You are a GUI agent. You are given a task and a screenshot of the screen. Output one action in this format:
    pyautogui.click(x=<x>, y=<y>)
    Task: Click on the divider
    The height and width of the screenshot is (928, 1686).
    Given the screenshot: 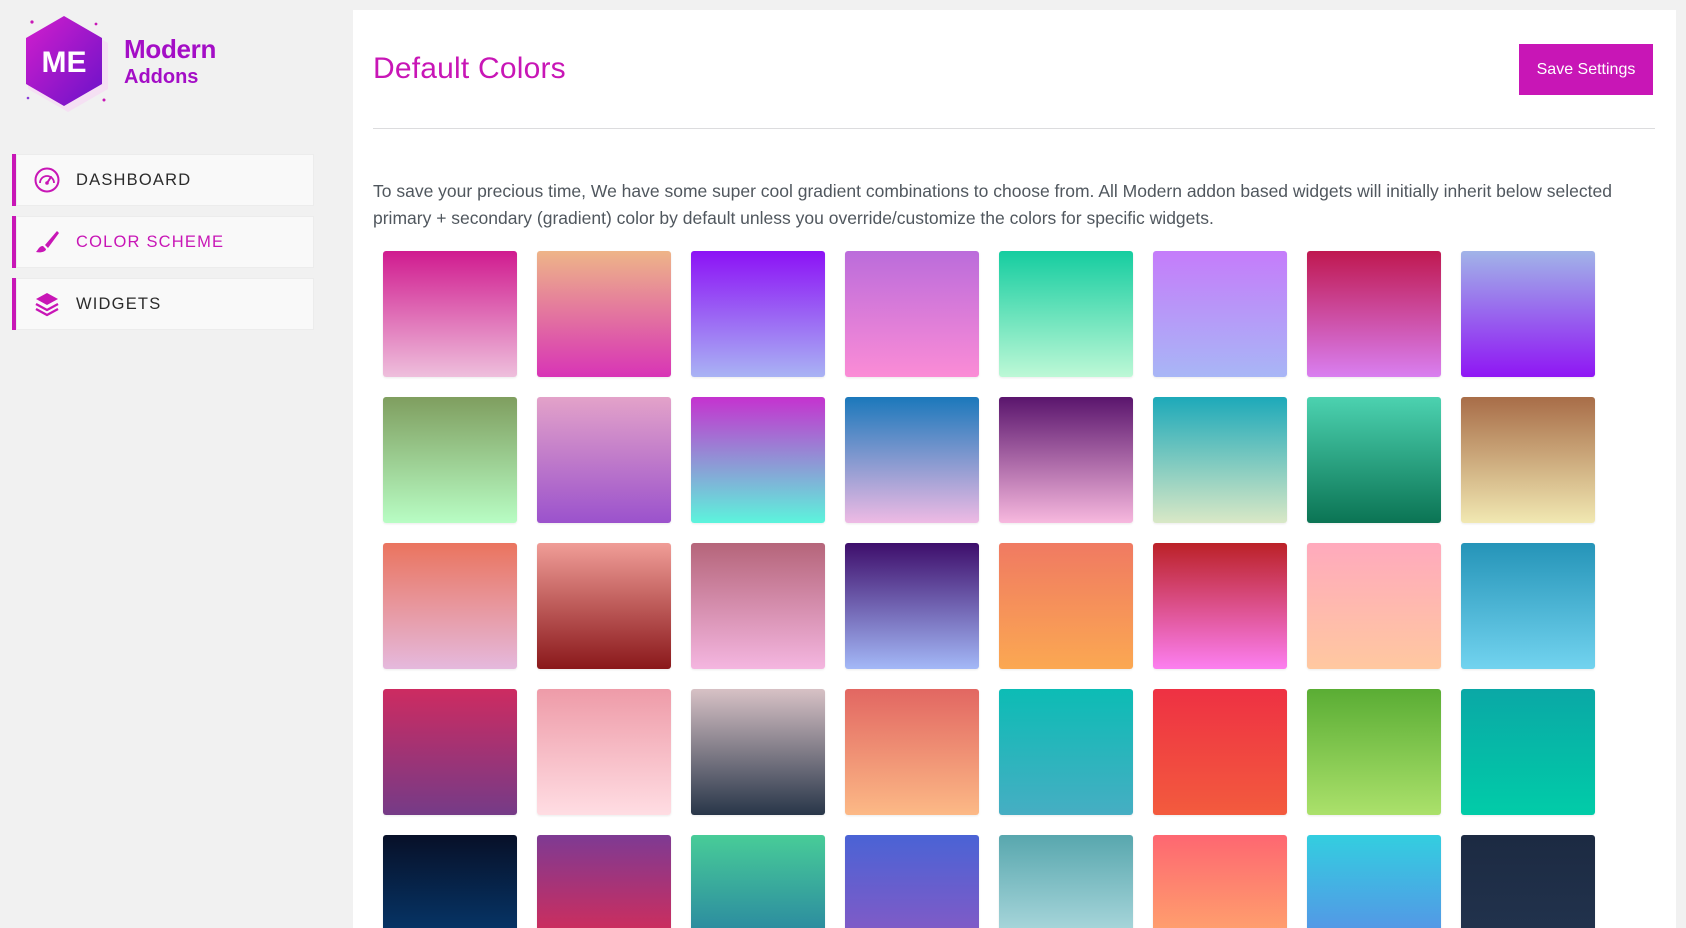 What is the action you would take?
    pyautogui.click(x=1014, y=128)
    